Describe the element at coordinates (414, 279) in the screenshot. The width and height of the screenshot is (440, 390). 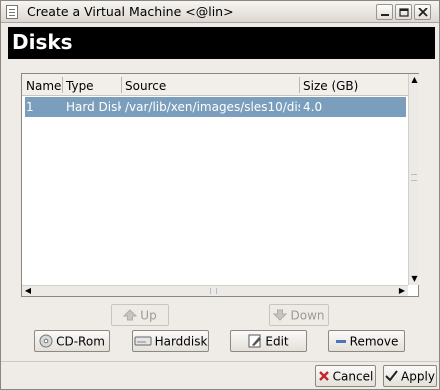
I see `scroll-down-icon: ▼` at that location.